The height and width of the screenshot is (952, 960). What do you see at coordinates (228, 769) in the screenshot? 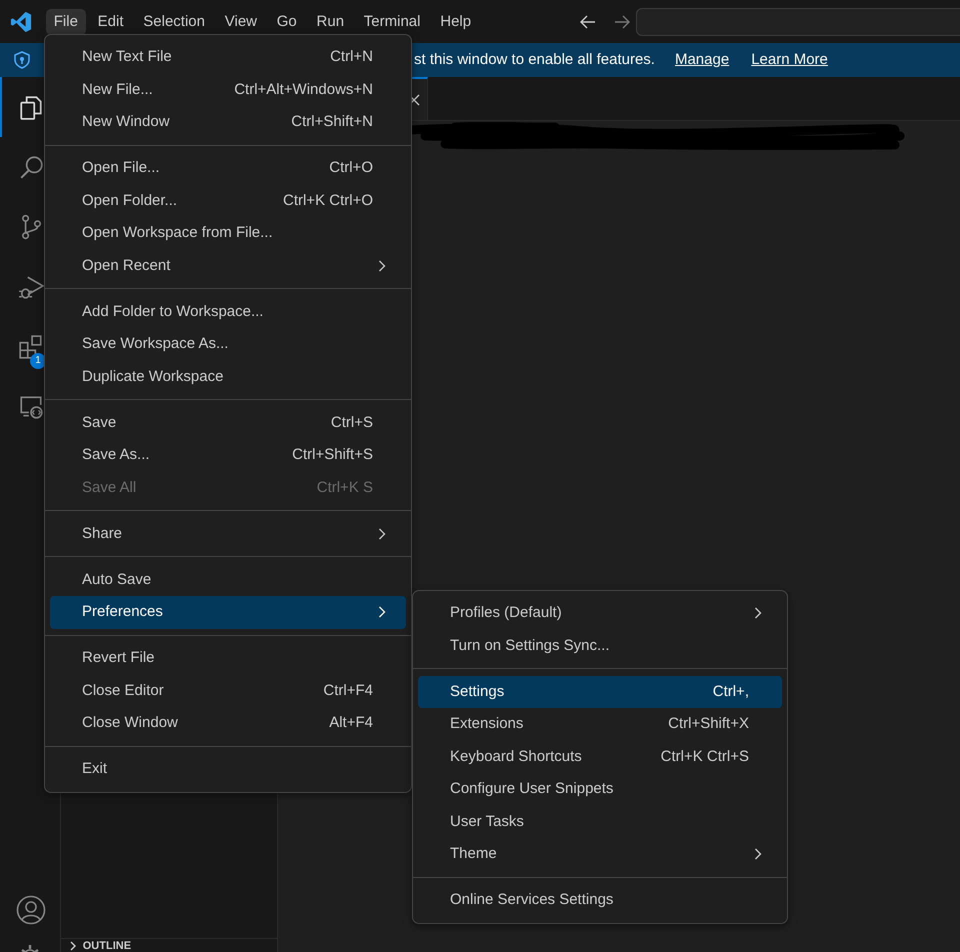
I see `menu-item: Exit` at bounding box center [228, 769].